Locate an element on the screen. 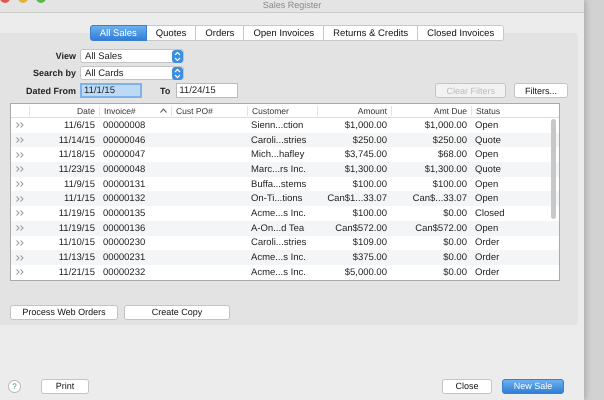 This screenshot has width=604, height=400. table-cell: On-Ti...tions is located at coordinates (276, 198).